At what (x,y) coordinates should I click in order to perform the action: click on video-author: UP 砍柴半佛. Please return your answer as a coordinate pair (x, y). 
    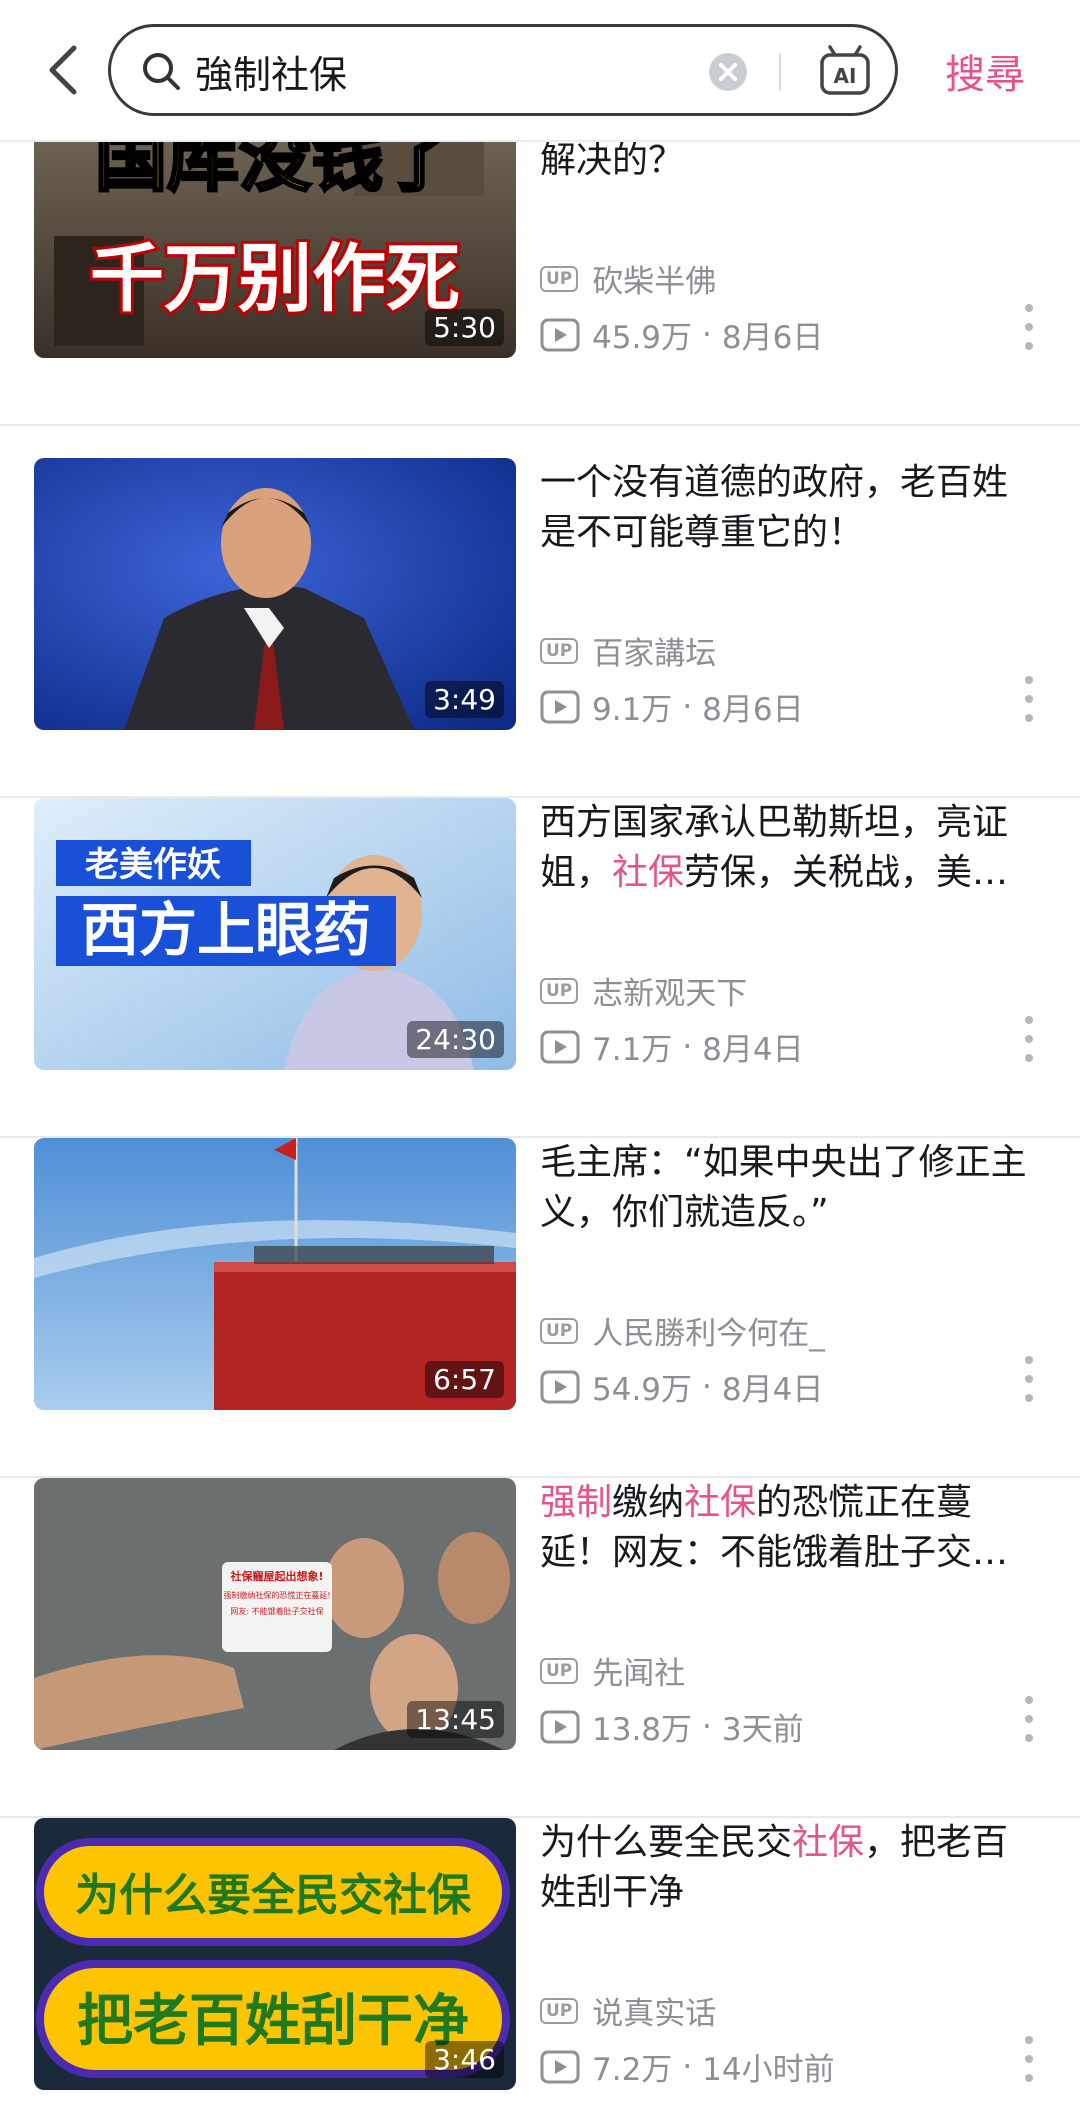
    Looking at the image, I should click on (628, 278).